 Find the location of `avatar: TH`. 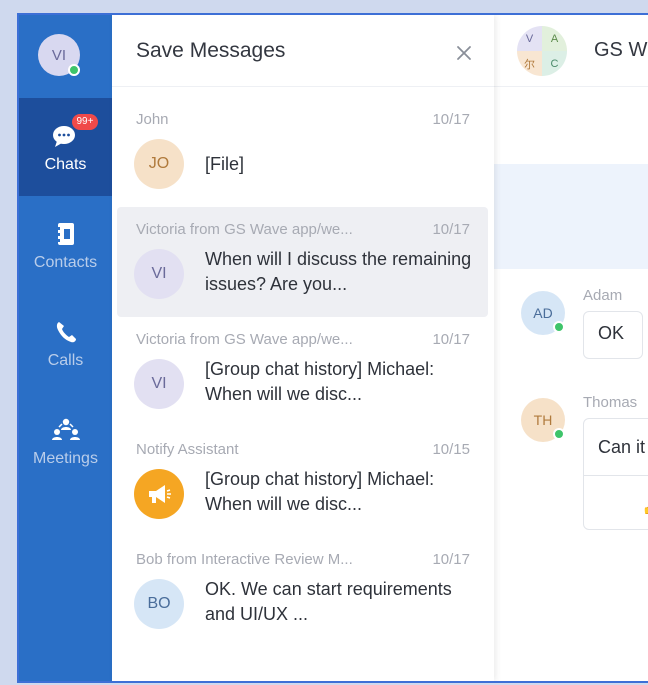

avatar: TH is located at coordinates (543, 420).